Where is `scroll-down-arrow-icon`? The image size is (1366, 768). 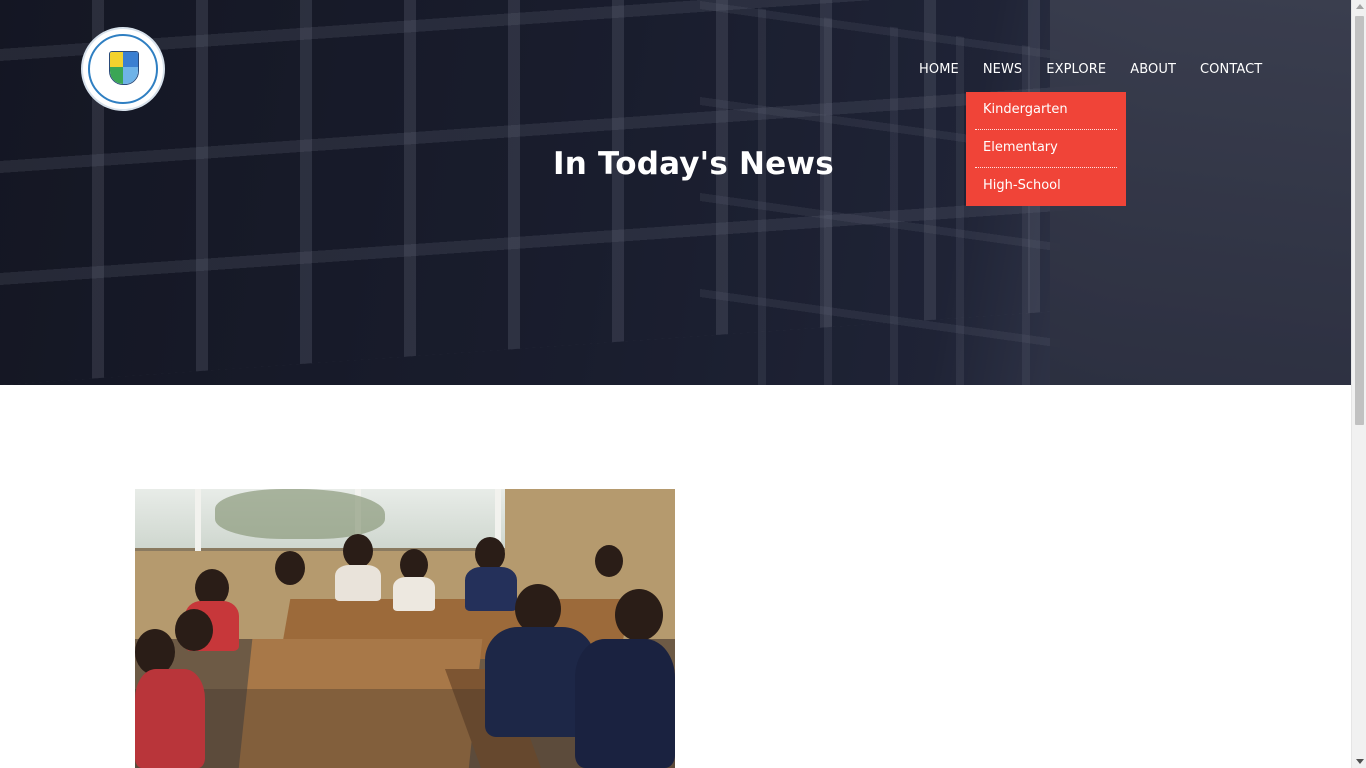
scroll-down-arrow-icon is located at coordinates (1360, 761).